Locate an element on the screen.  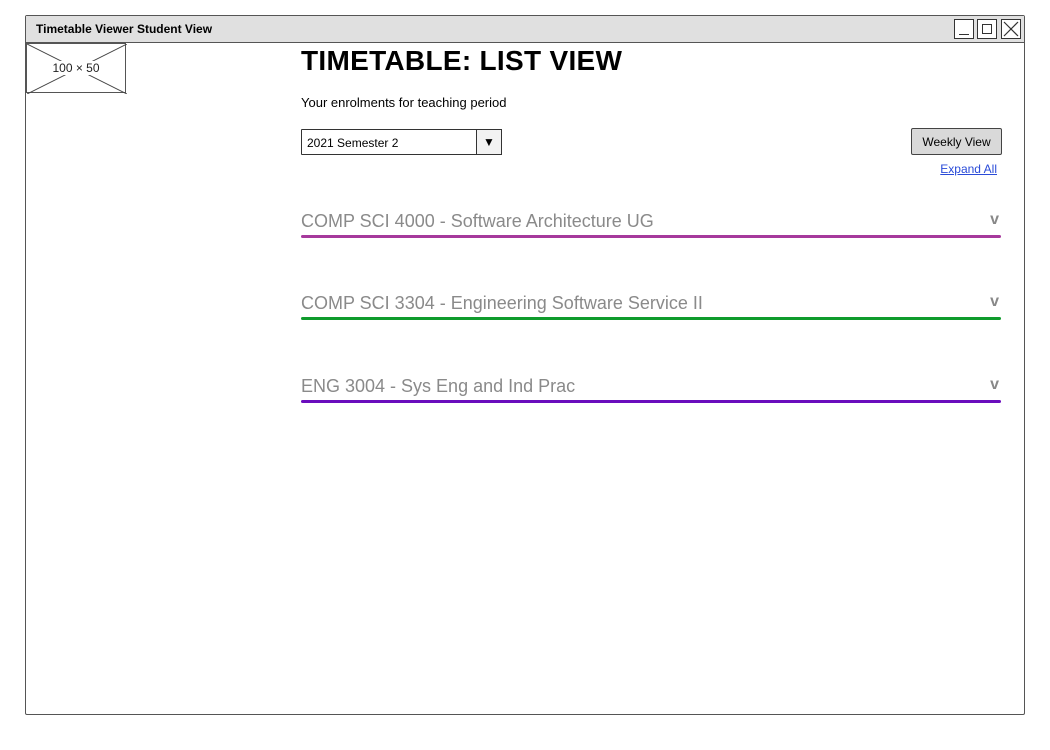
expand-all-link: Expand All is located at coordinates (968, 169).